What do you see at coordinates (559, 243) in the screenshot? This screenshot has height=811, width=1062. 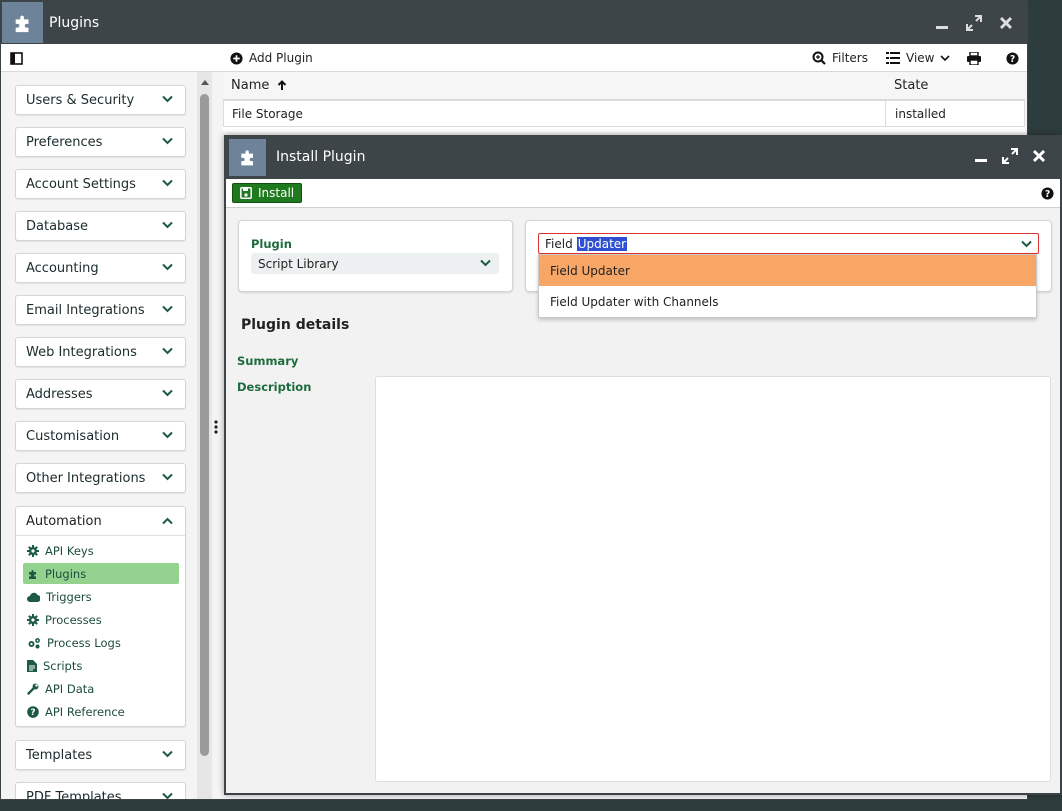 I see `combo-text: Field` at bounding box center [559, 243].